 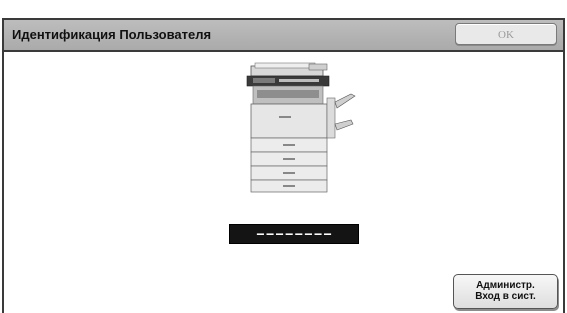 I want to click on admin-button-label-line2: Вход в сист., so click(x=505, y=296).